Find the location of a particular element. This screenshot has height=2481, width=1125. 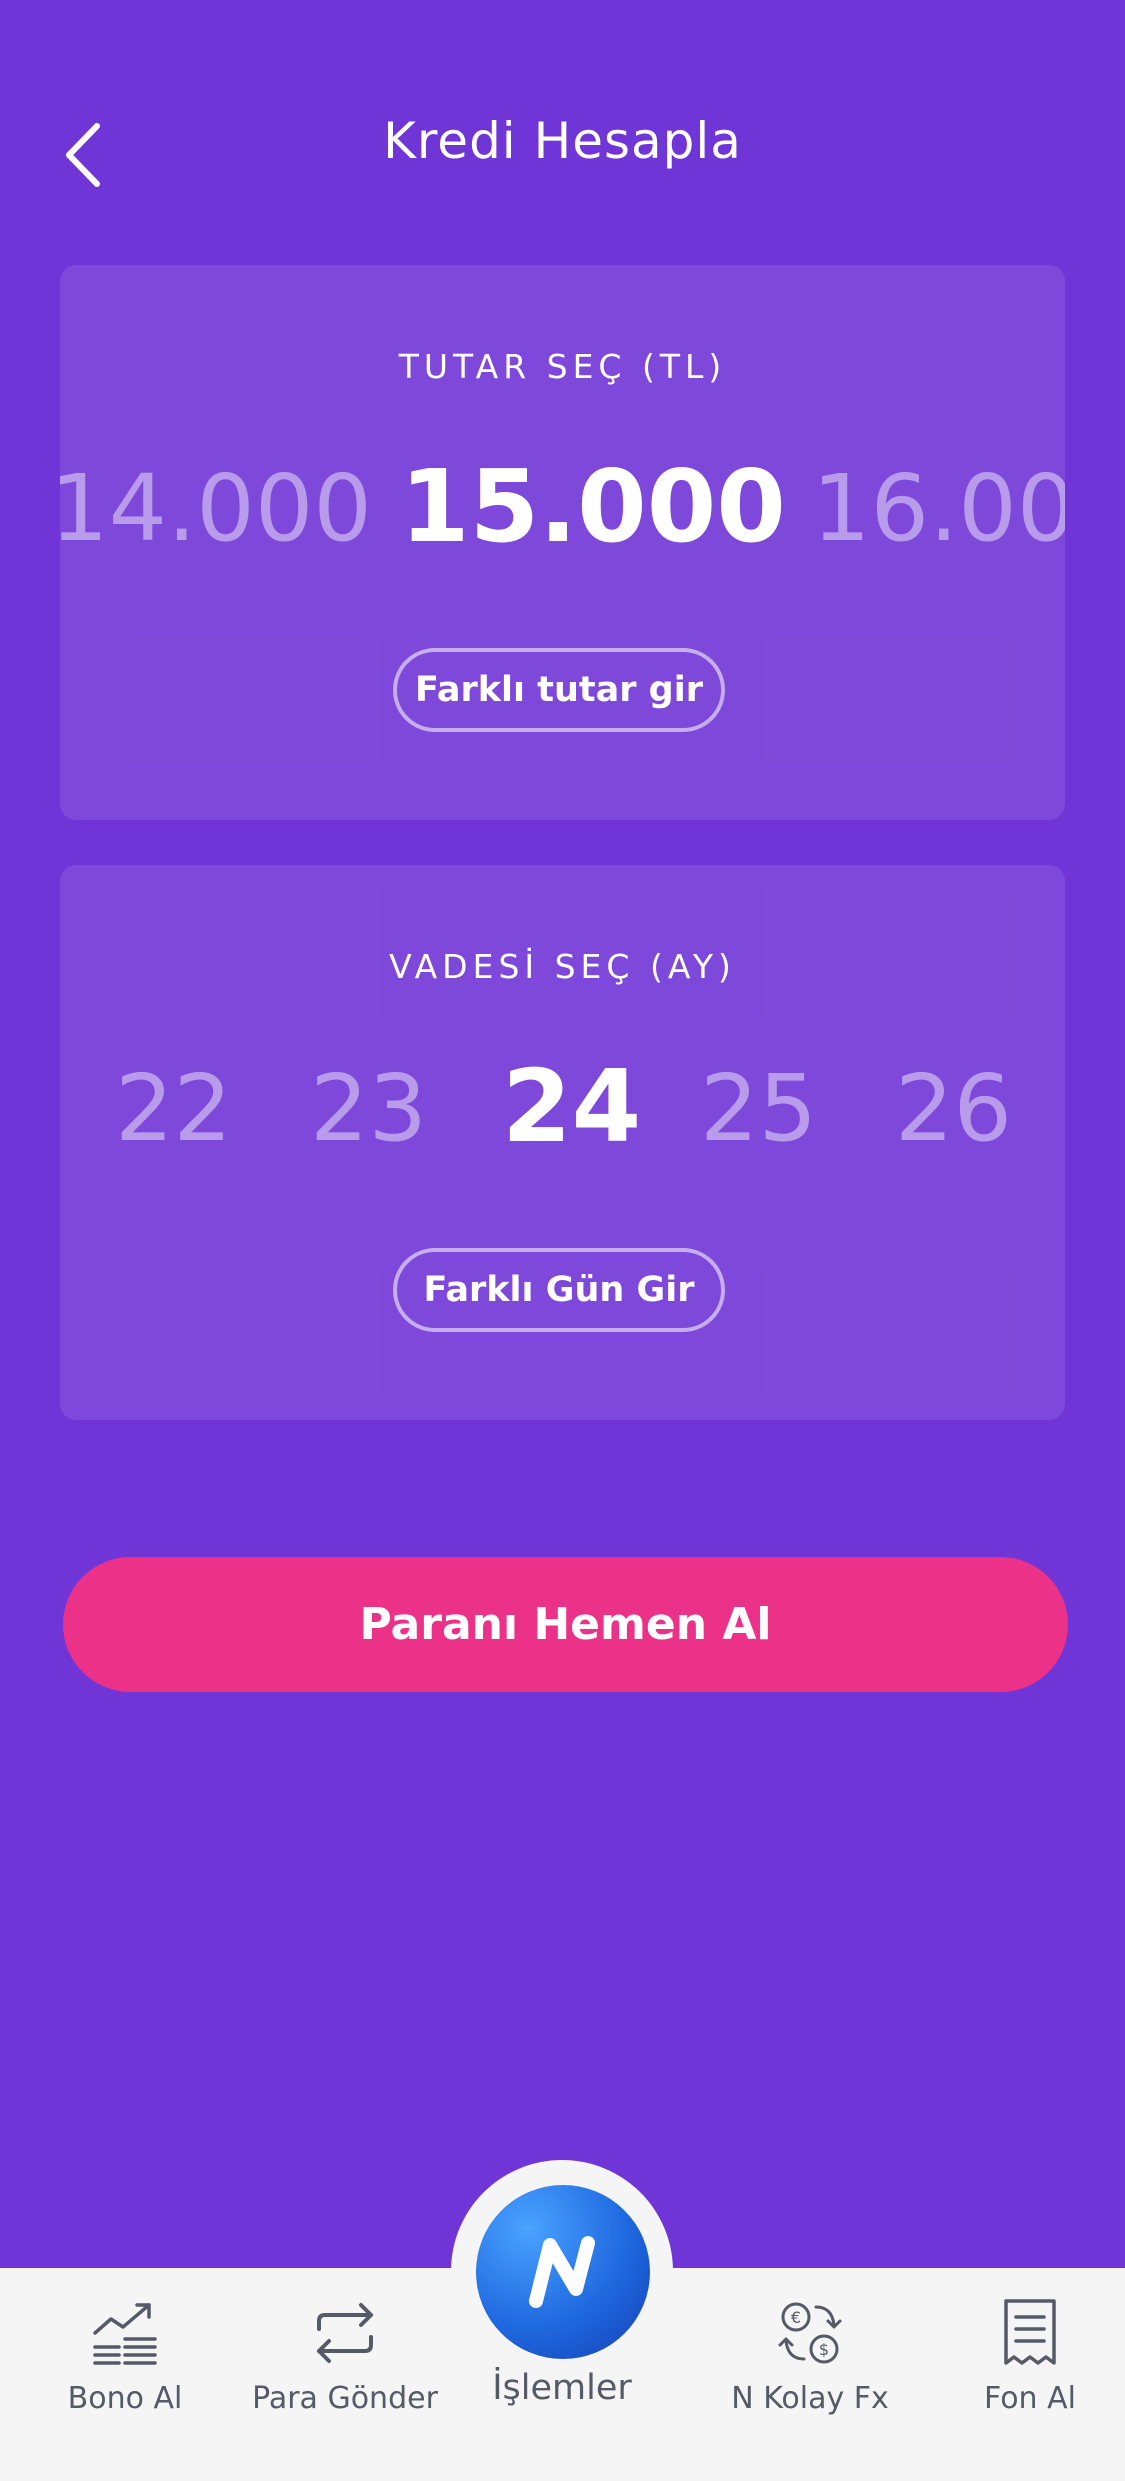

term-option: 23 is located at coordinates (368, 1108).